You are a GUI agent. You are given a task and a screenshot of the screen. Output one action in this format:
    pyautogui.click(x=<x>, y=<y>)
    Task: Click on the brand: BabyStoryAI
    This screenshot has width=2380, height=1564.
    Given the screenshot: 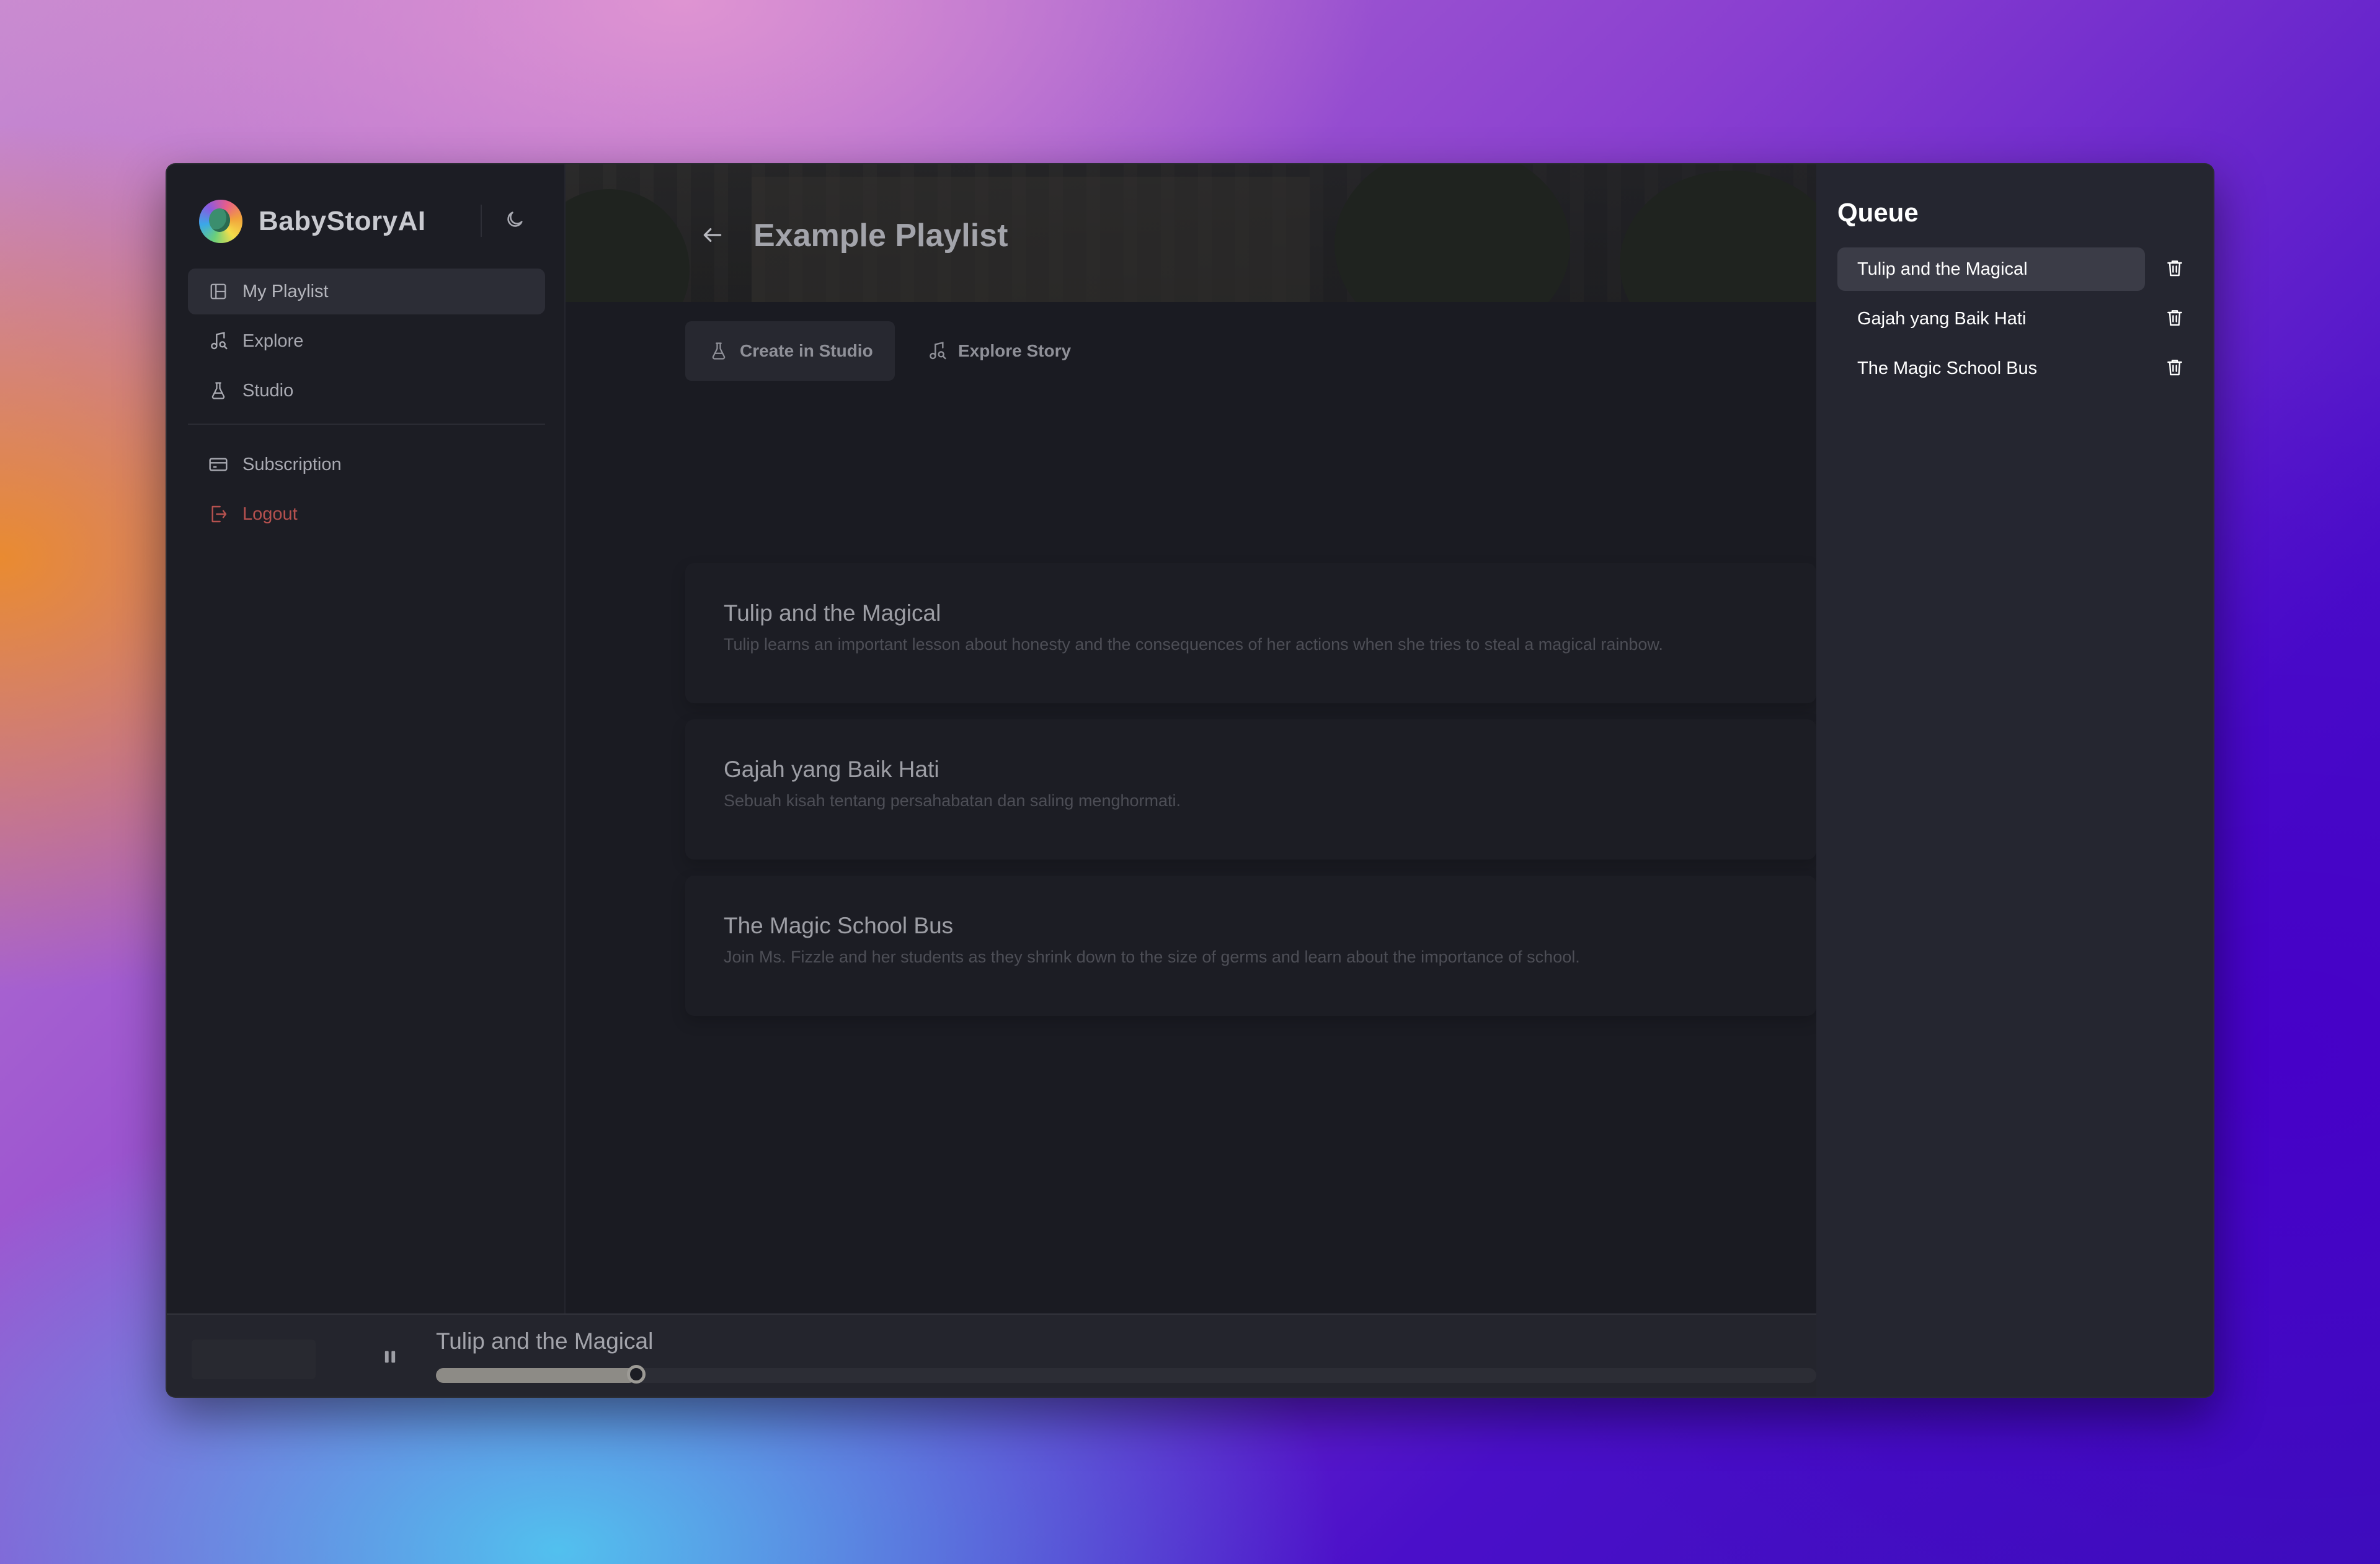 What is the action you would take?
    pyautogui.click(x=312, y=221)
    